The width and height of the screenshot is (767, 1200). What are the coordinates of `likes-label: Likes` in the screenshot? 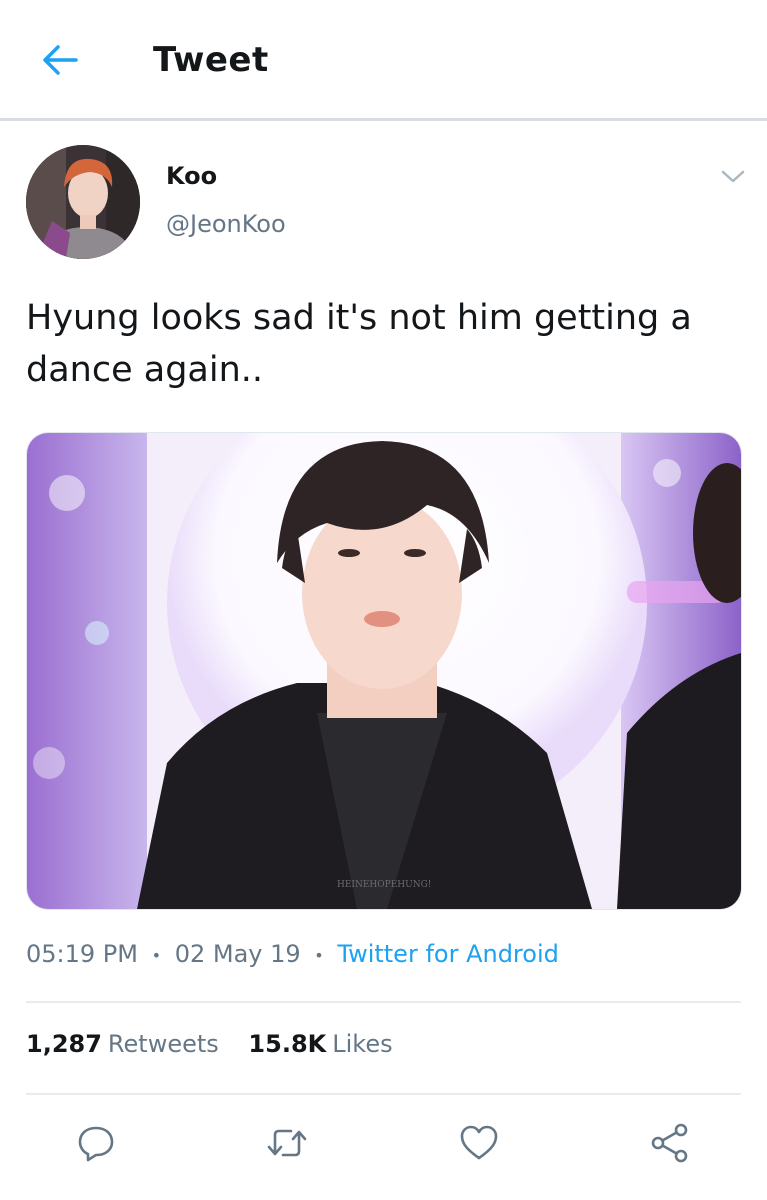 It's located at (362, 1044).